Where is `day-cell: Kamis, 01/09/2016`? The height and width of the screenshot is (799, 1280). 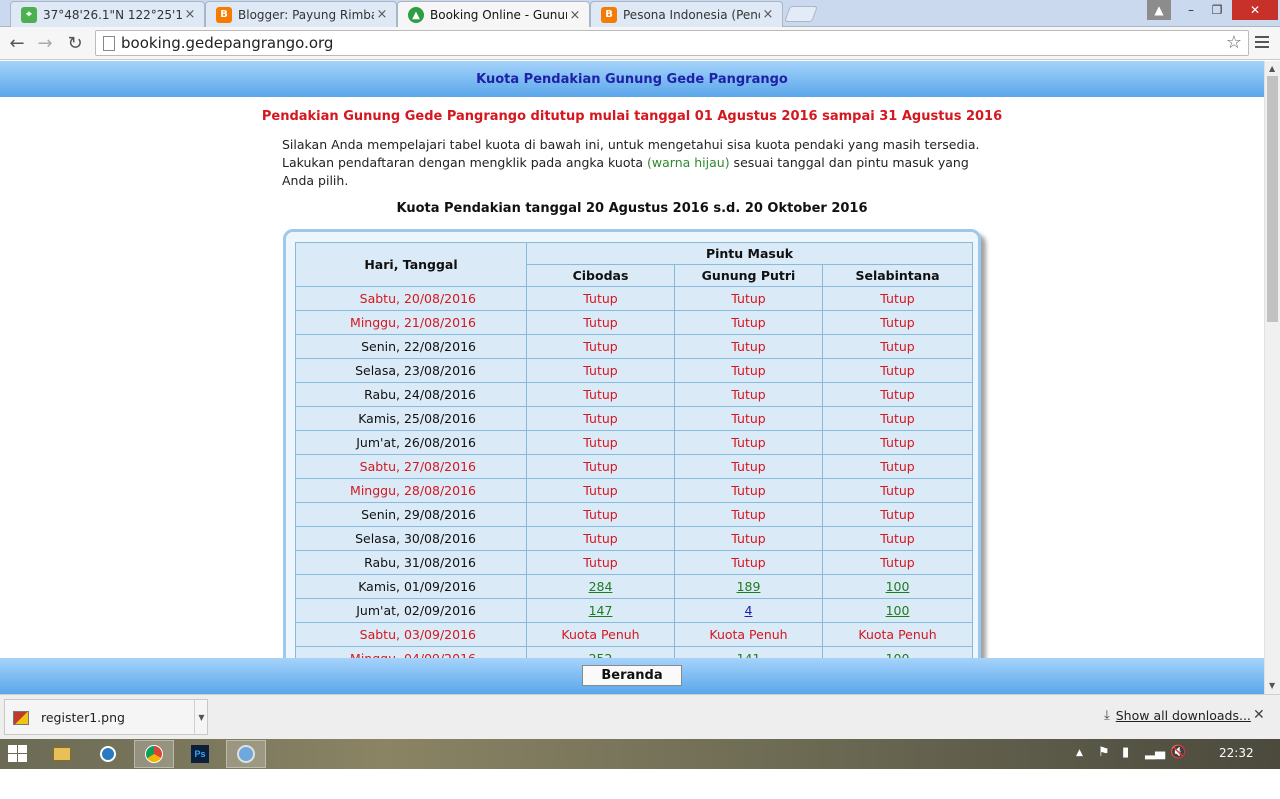
day-cell: Kamis, 01/09/2016 is located at coordinates (411, 586).